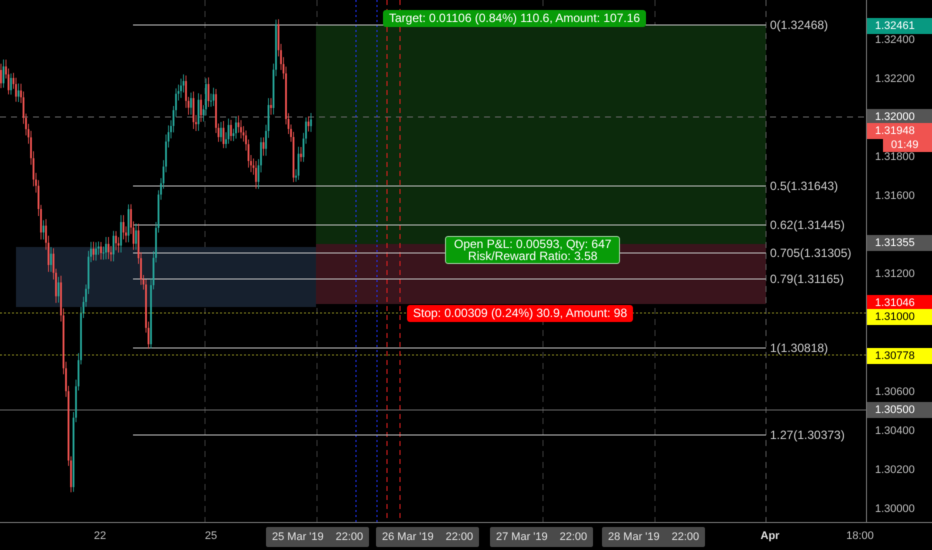 This screenshot has width=932, height=550. I want to click on price-tag: 1.31355, so click(899, 243).